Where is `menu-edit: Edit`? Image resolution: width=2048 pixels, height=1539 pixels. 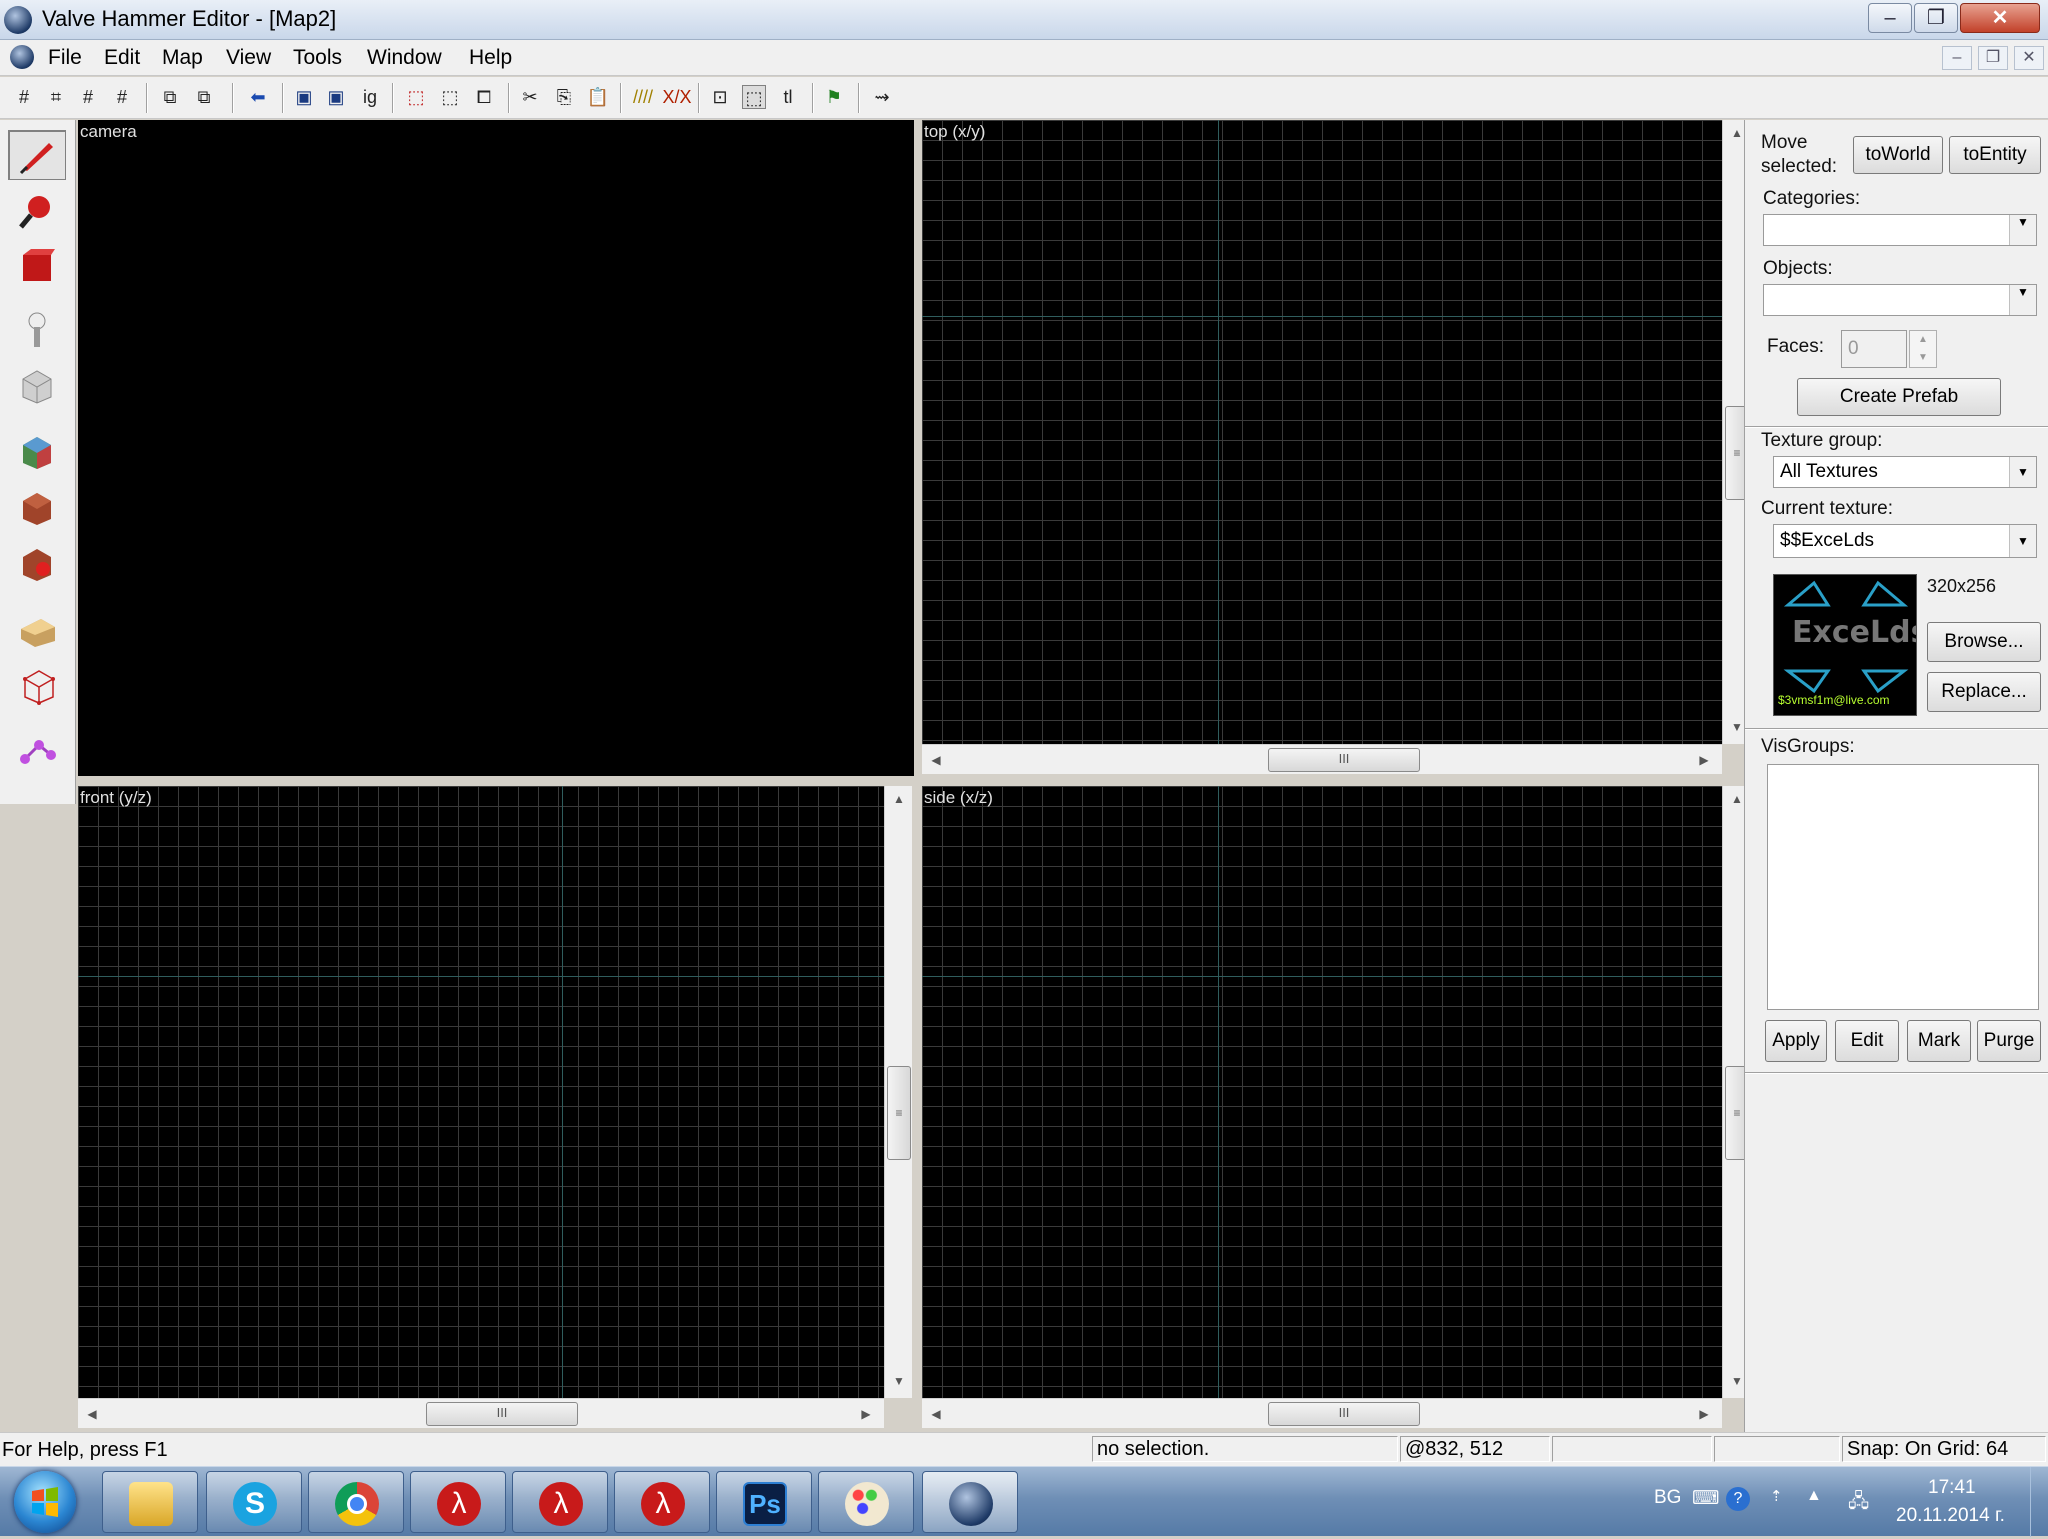 menu-edit: Edit is located at coordinates (122, 58).